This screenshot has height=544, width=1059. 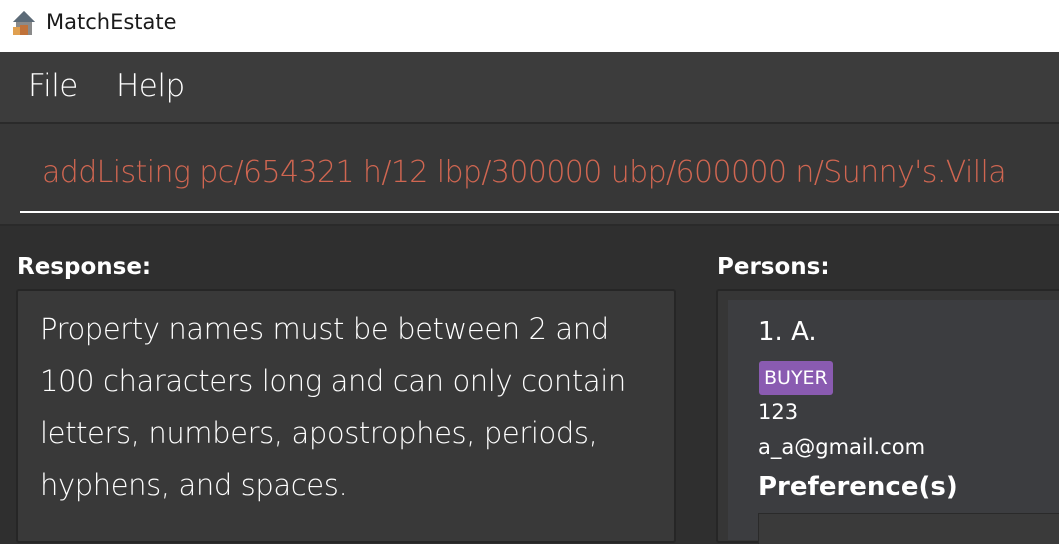 What do you see at coordinates (787, 332) in the screenshot?
I see `person-name: 1. A.` at bounding box center [787, 332].